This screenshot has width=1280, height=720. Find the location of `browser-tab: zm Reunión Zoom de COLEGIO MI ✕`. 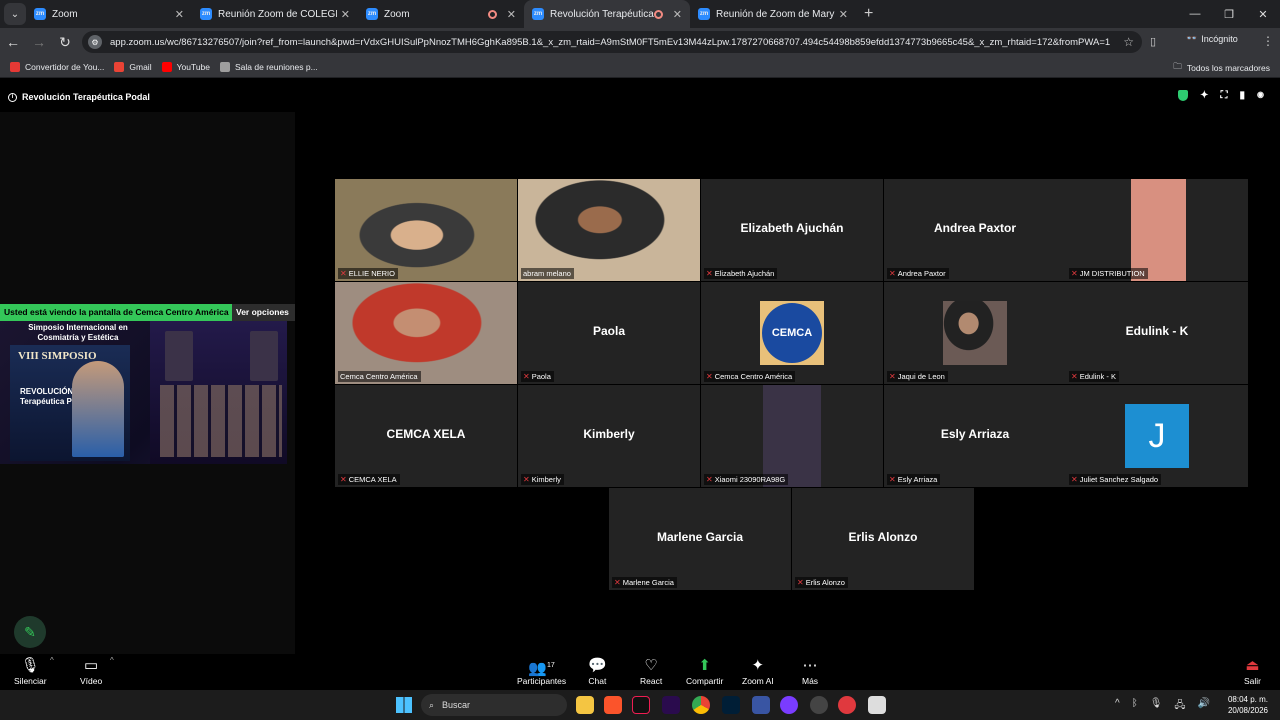

browser-tab: zm Reunión Zoom de COLEGIO MI ✕ is located at coordinates (275, 14).